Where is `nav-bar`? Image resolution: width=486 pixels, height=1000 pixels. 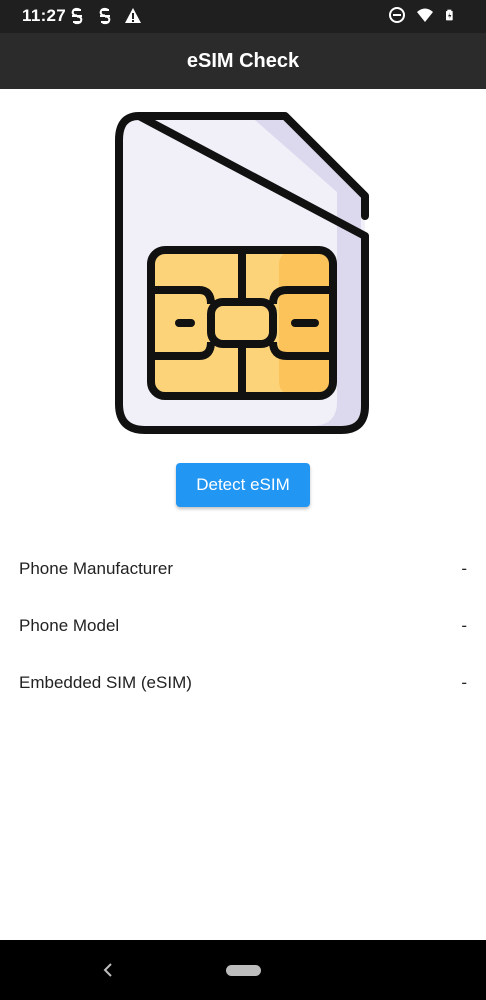
nav-bar is located at coordinates (243, 970).